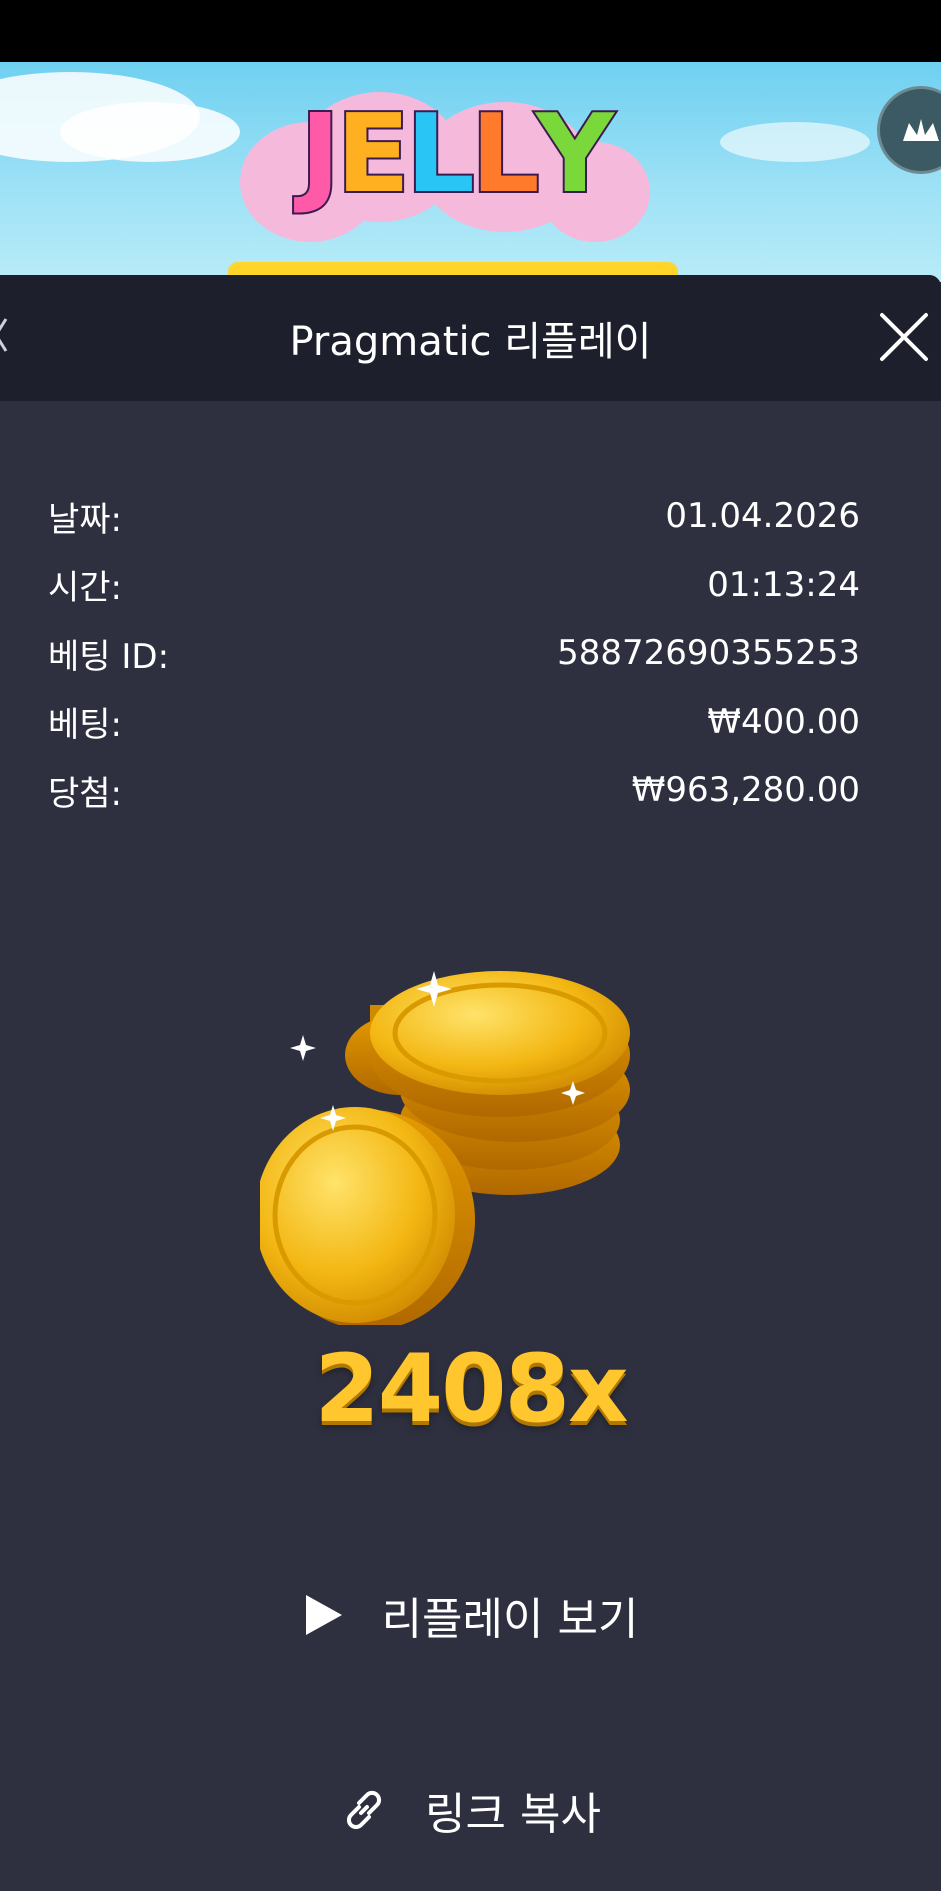 This screenshot has width=941, height=1891. Describe the element at coordinates (445, 1148) in the screenshot. I see `gold-coins-icon` at that location.